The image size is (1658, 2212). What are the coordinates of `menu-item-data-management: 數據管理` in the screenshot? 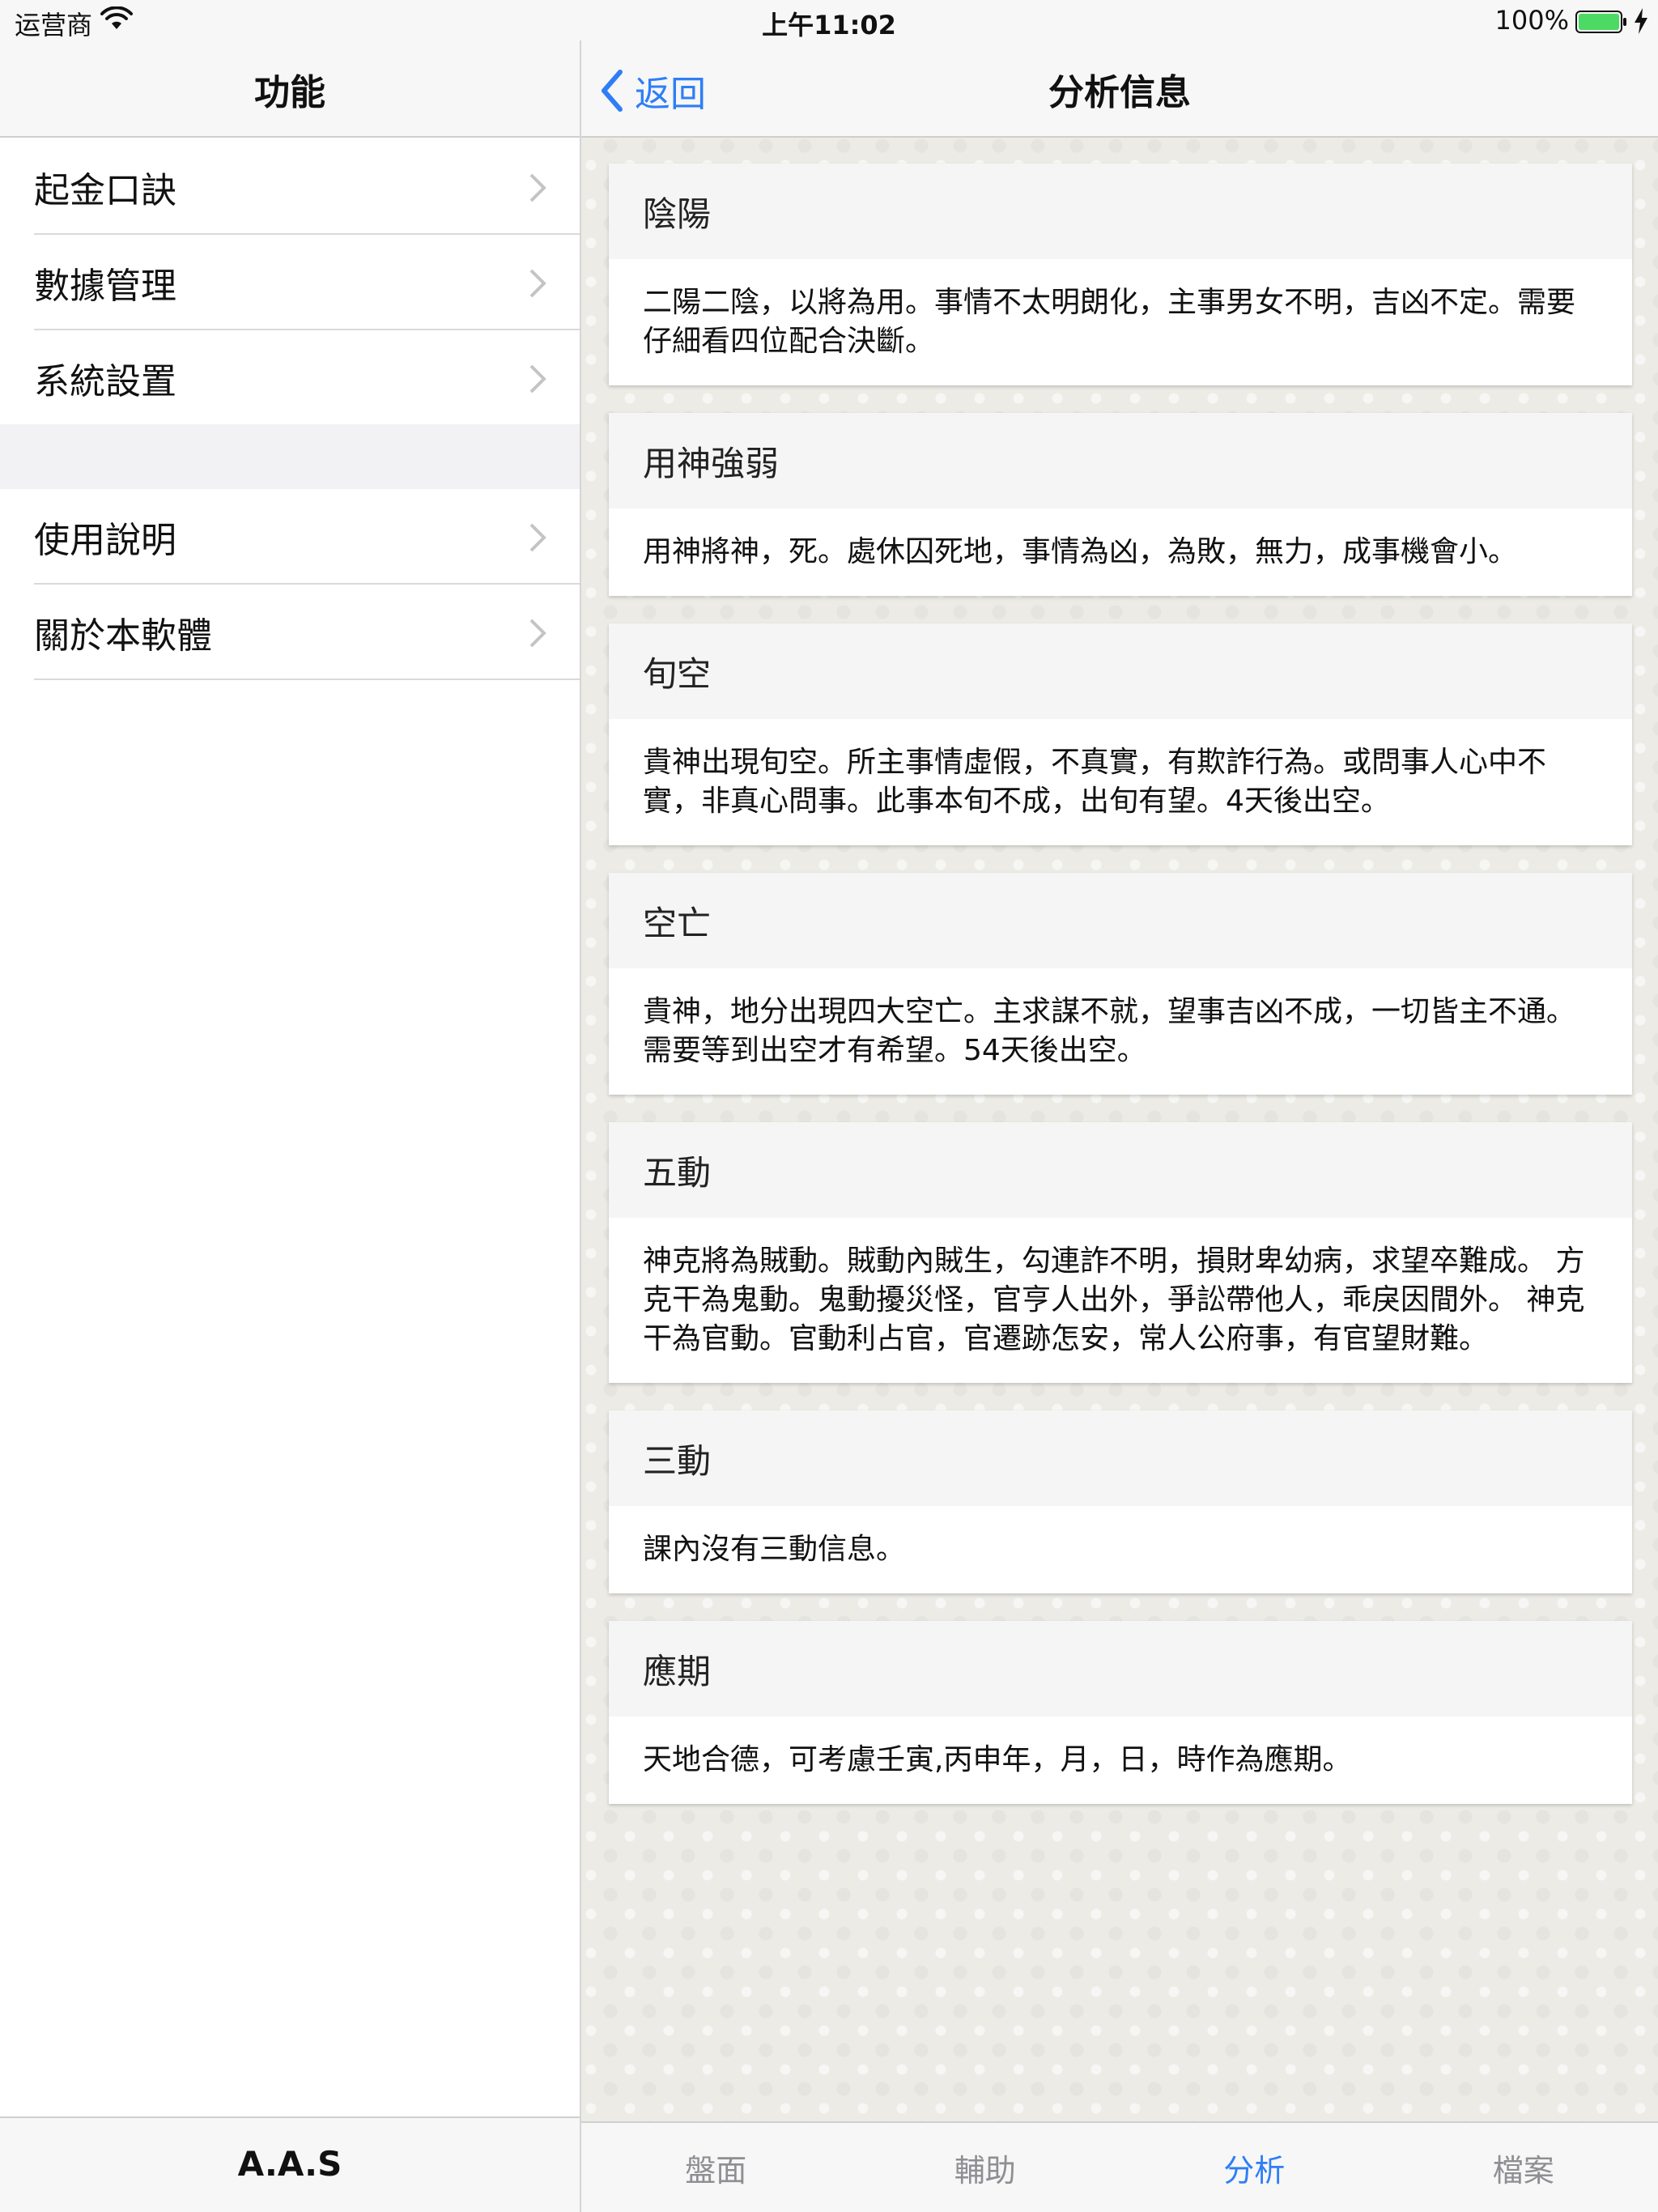 It's located at (290, 282).